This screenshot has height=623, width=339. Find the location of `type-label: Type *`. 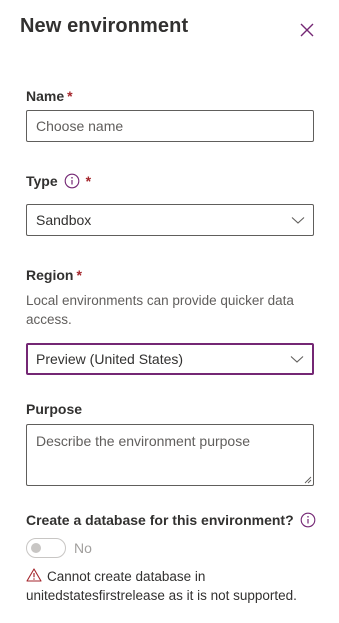

type-label: Type * is located at coordinates (58, 181).